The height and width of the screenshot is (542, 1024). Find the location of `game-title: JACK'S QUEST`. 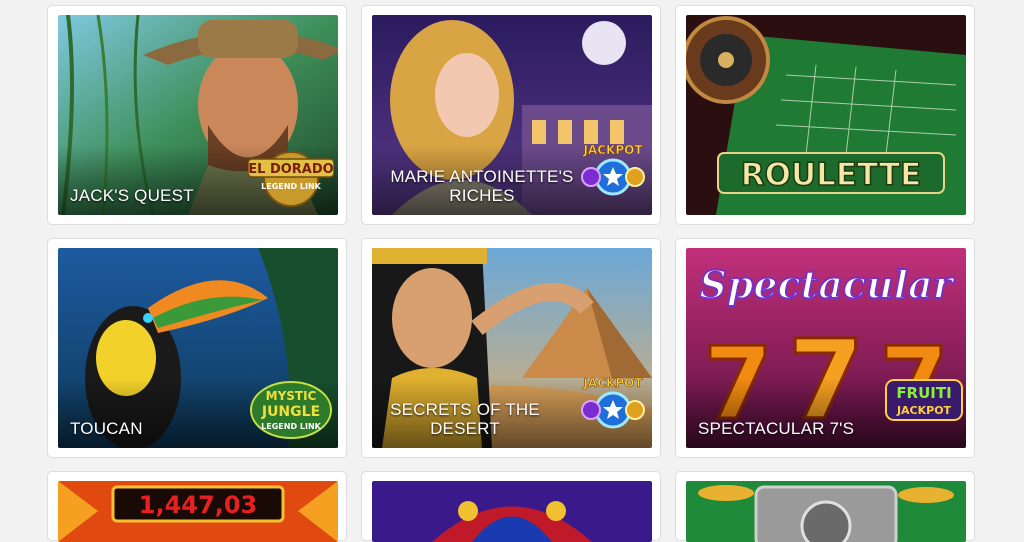

game-title: JACK'S QUEST is located at coordinates (132, 195).